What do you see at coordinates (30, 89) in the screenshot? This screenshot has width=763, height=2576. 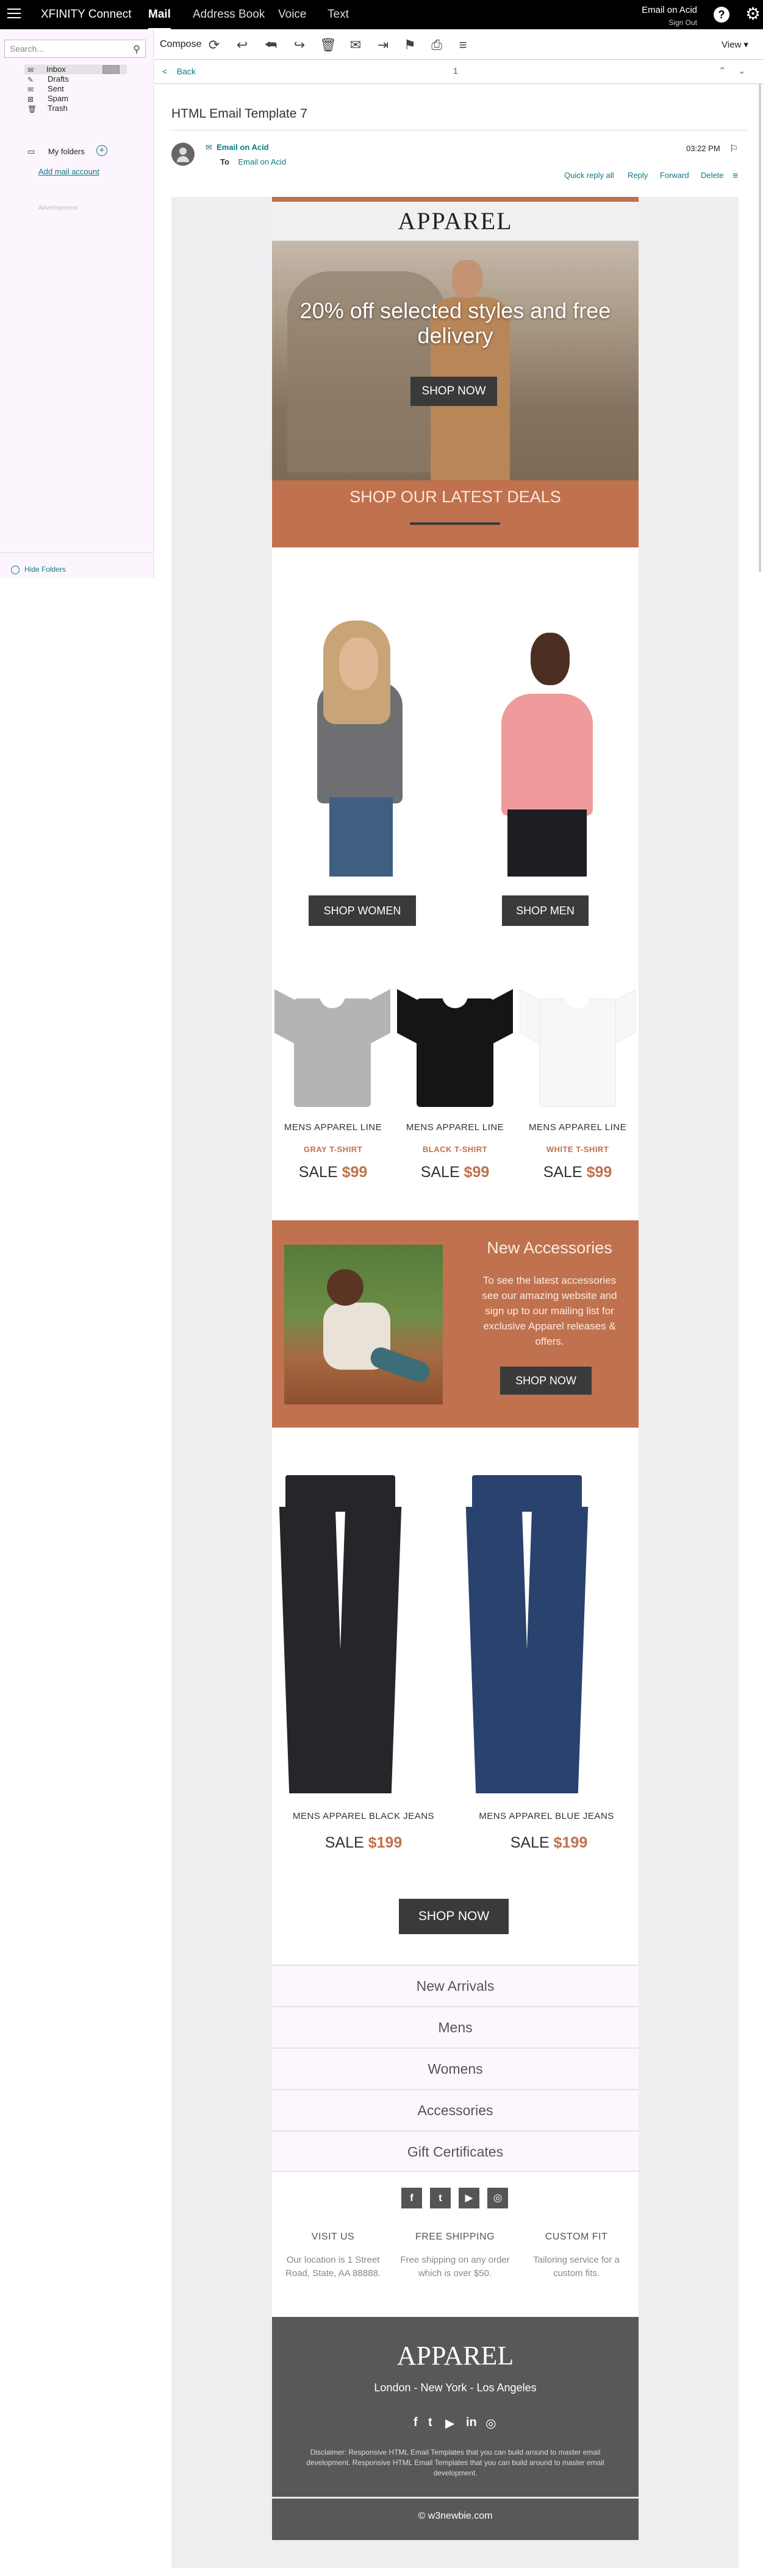 I see `sent-icon: ✉` at bounding box center [30, 89].